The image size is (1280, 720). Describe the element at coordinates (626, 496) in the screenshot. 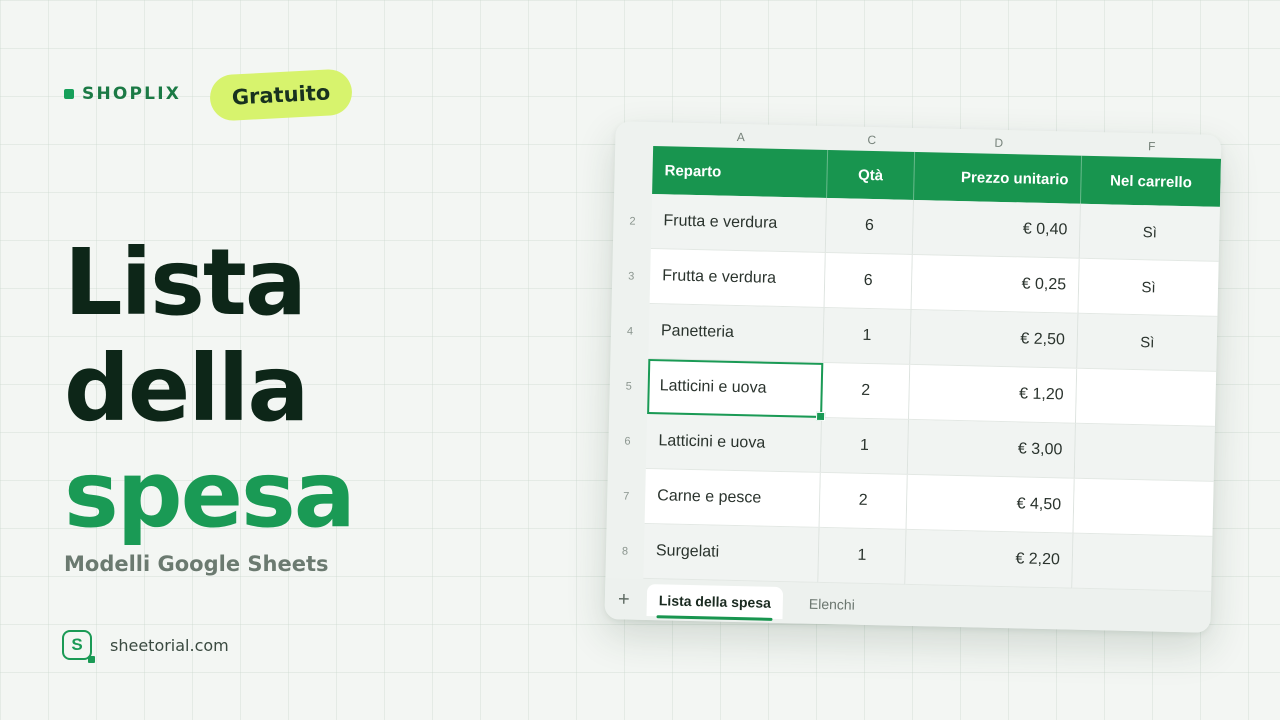

I see `row-number: 7` at that location.